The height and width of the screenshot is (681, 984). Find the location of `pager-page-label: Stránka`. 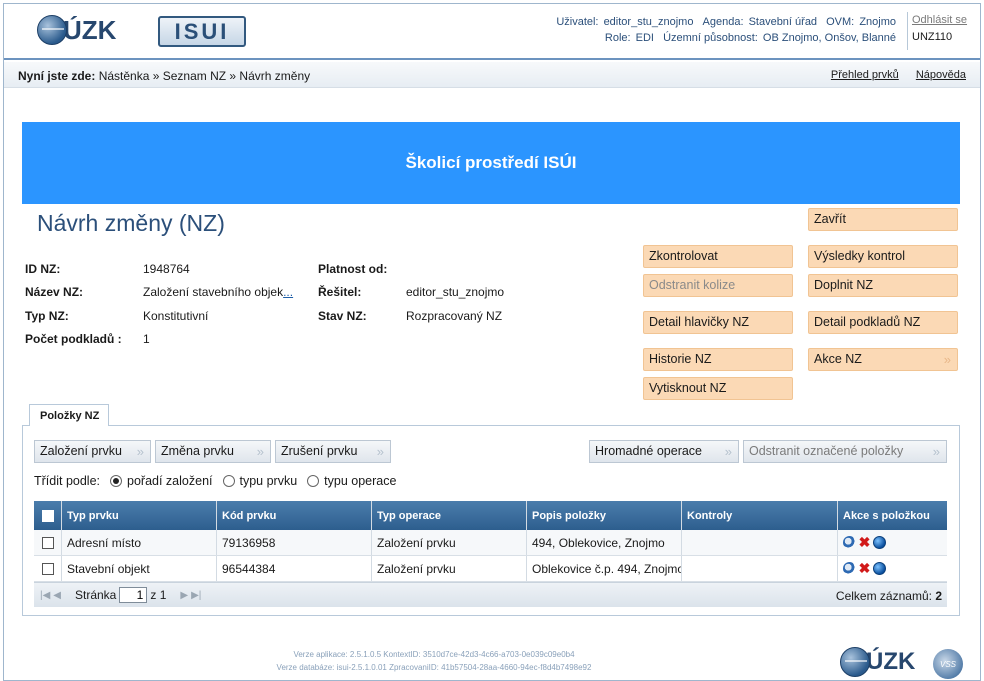

pager-page-label: Stránka is located at coordinates (96, 595).